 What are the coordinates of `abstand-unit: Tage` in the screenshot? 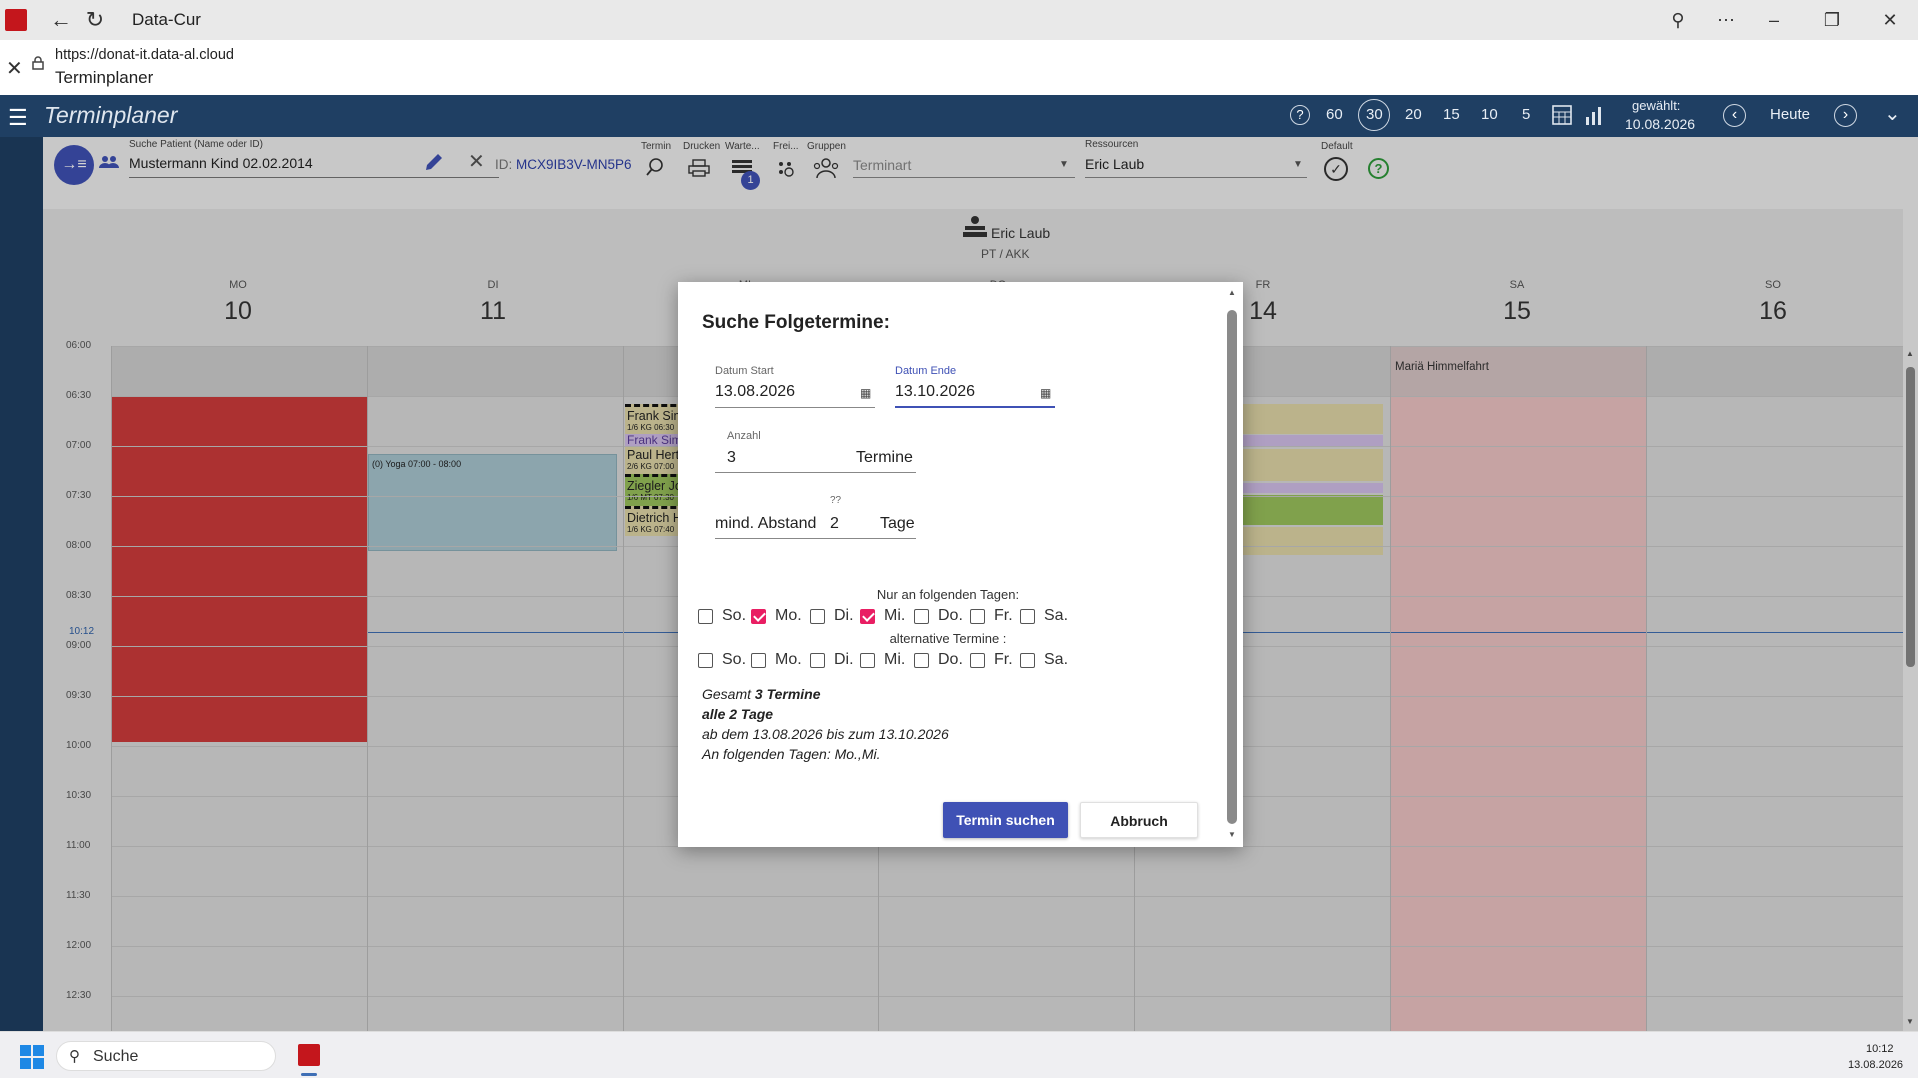 It's located at (897, 523).